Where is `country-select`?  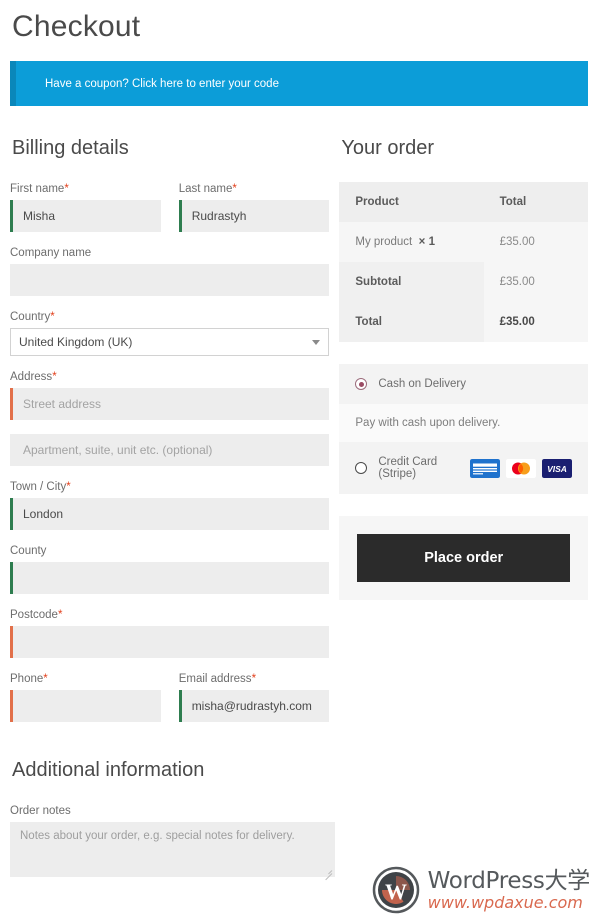
country-select is located at coordinates (170, 342).